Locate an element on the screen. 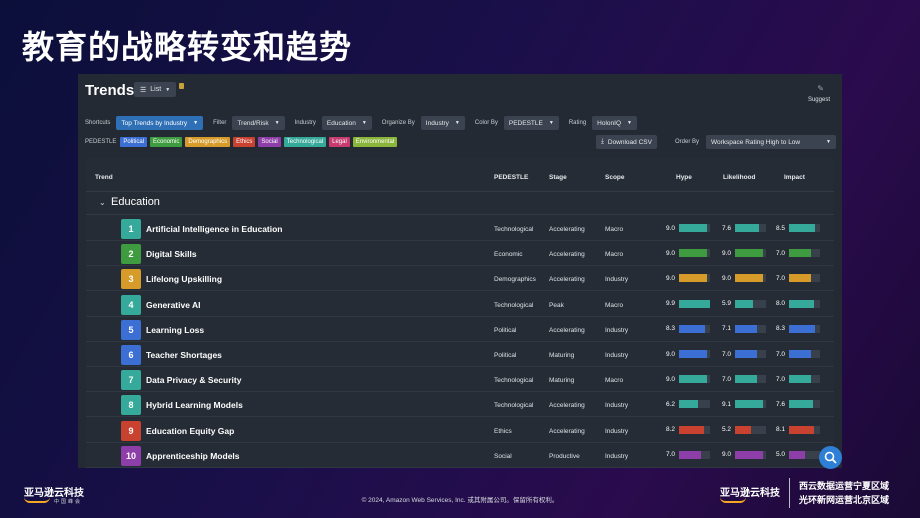 The height and width of the screenshot is (518, 920). pedestle-cell: Ethics is located at coordinates (503, 431).